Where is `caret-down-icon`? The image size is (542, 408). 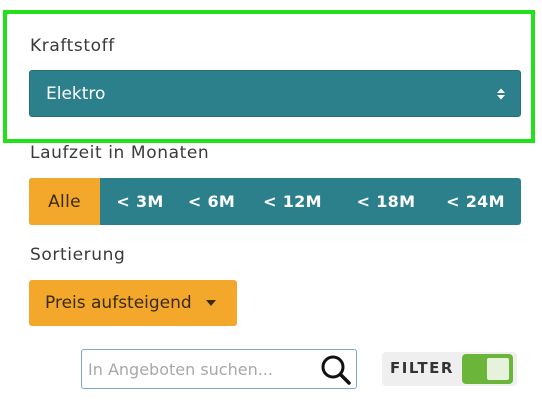
caret-down-icon is located at coordinates (210, 303).